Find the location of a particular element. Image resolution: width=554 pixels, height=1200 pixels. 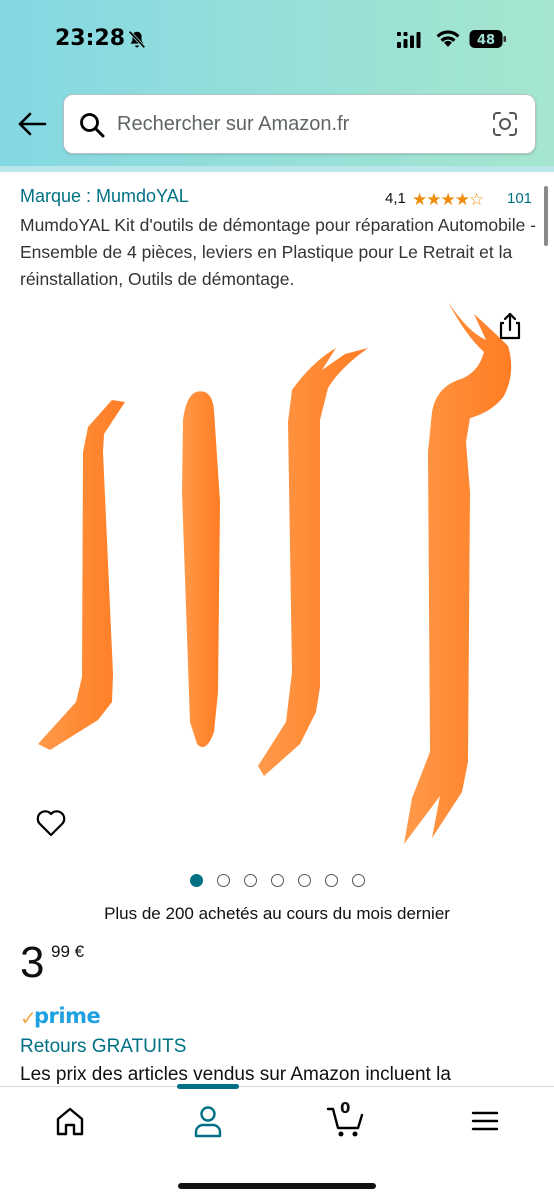

rating-count: 101 is located at coordinates (519, 198).